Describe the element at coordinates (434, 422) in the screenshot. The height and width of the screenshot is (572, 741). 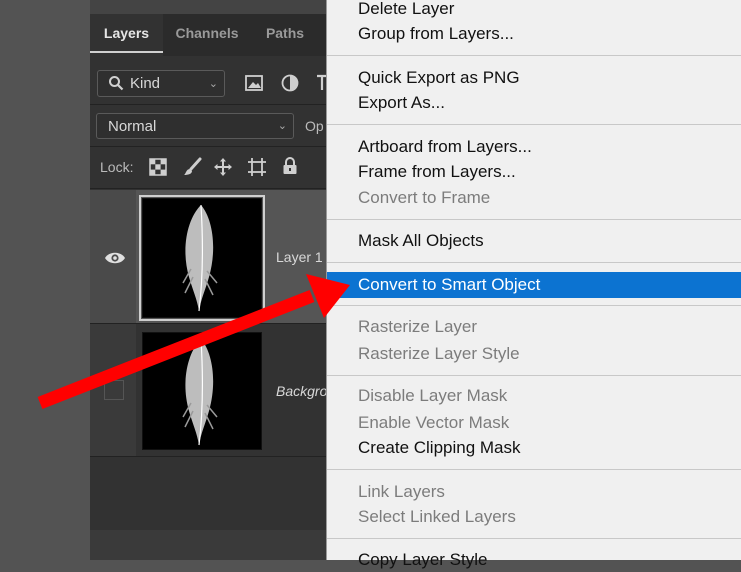
I see `menu-item-enable-vector-mask: Enable Vector Mask` at that location.